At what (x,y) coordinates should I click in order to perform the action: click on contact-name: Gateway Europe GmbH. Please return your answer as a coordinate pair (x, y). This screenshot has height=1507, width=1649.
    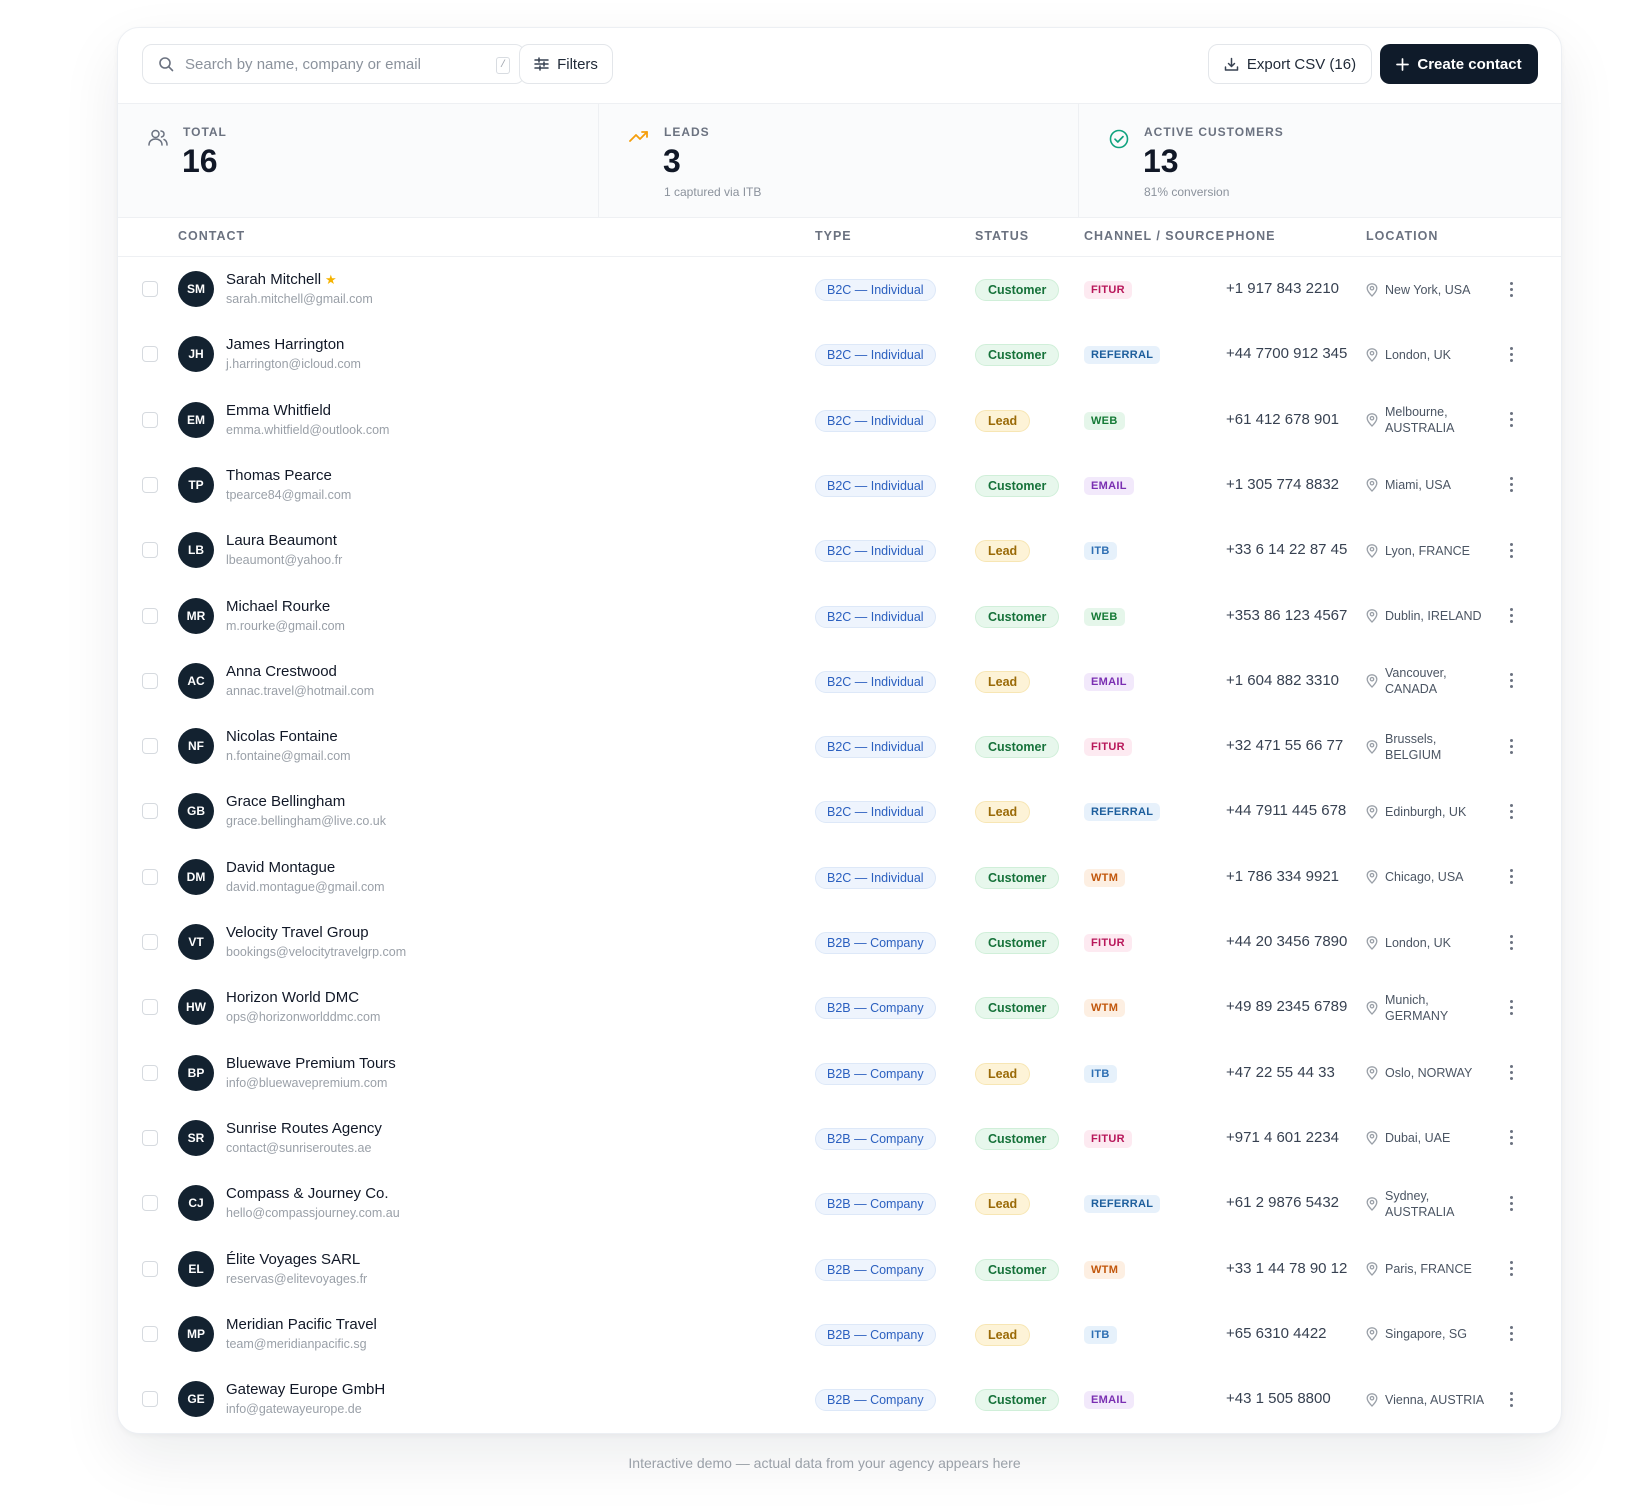
    Looking at the image, I should click on (305, 1389).